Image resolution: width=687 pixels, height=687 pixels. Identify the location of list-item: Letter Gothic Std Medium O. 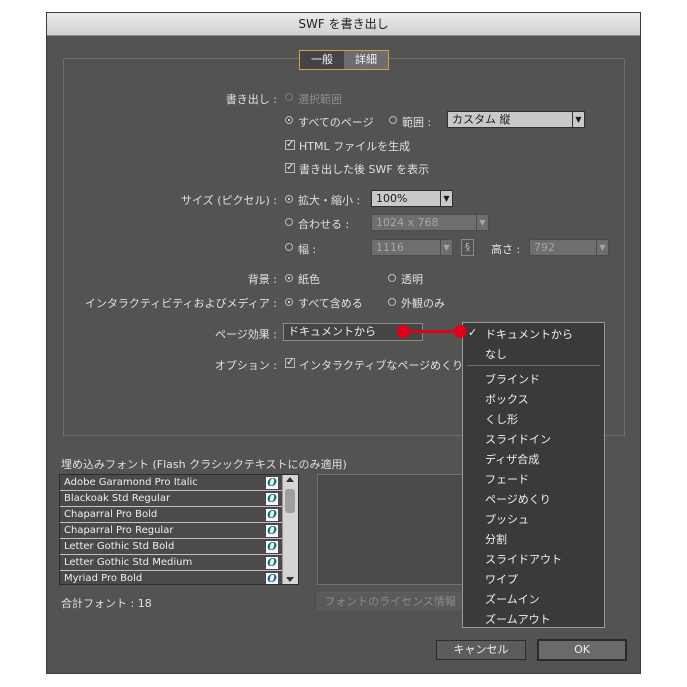
(171, 563).